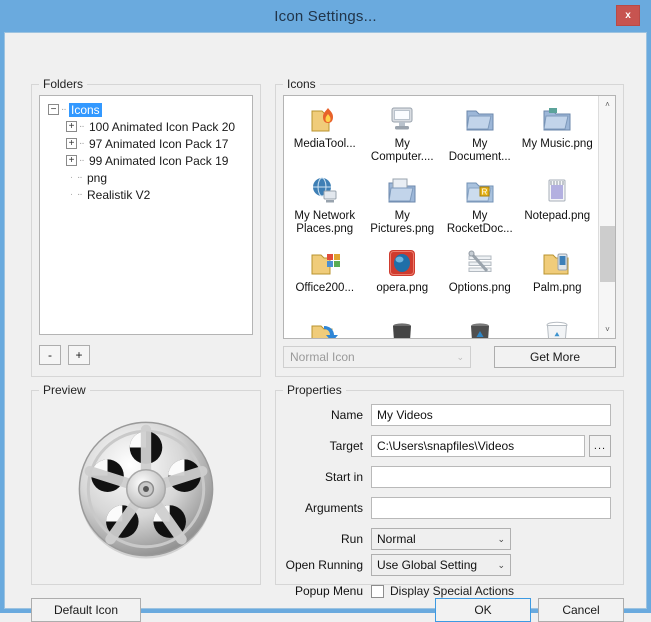 The width and height of the screenshot is (651, 622). Describe the element at coordinates (491, 477) in the screenshot. I see `start-in-input` at that location.